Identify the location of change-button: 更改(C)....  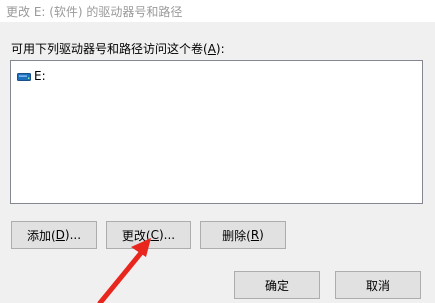
(148, 235).